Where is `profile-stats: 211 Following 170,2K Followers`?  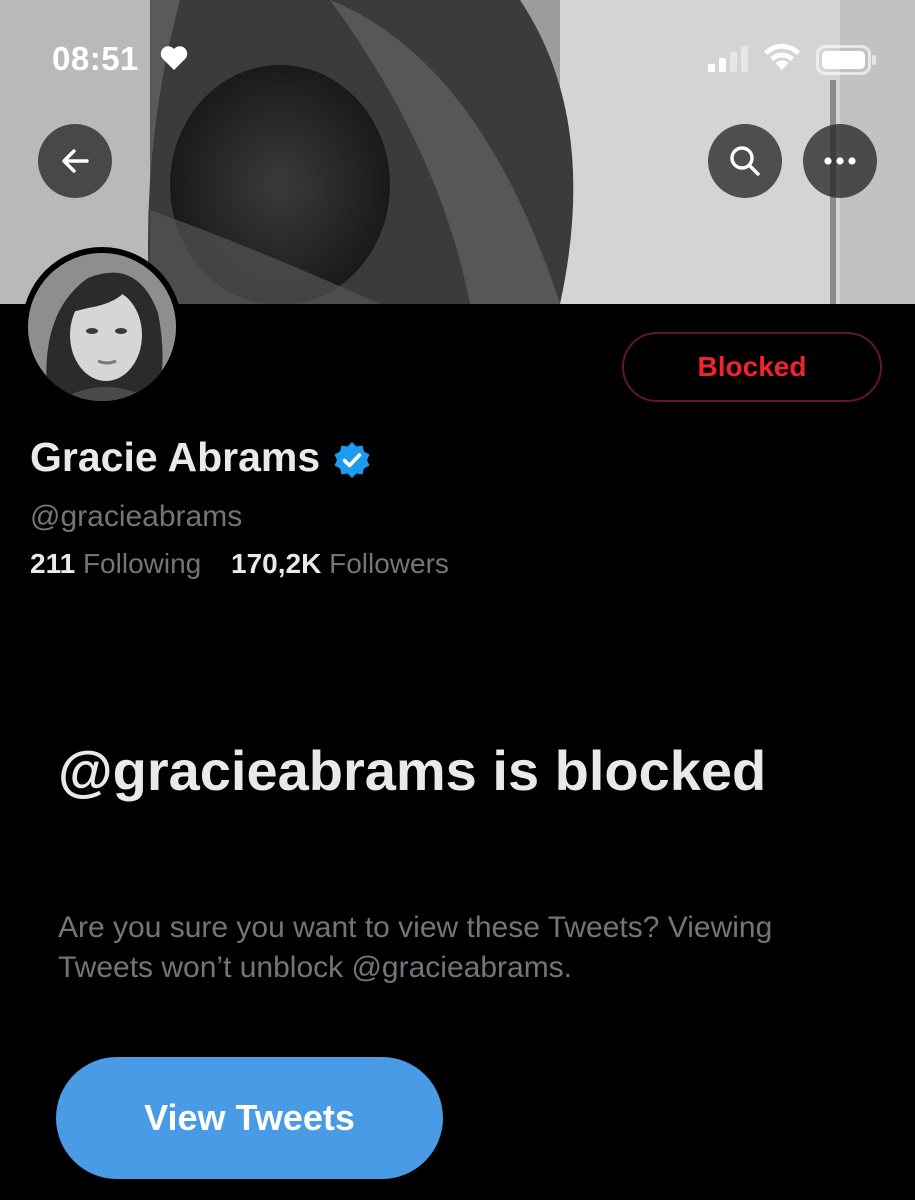
profile-stats: 211 Following 170,2K Followers is located at coordinates (239, 564).